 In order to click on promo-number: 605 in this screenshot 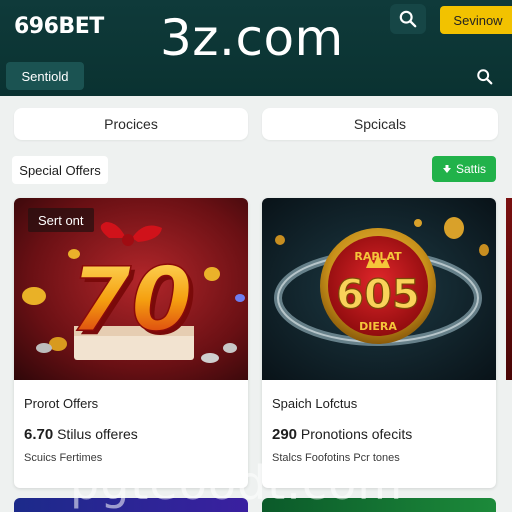, I will do `click(378, 295)`.